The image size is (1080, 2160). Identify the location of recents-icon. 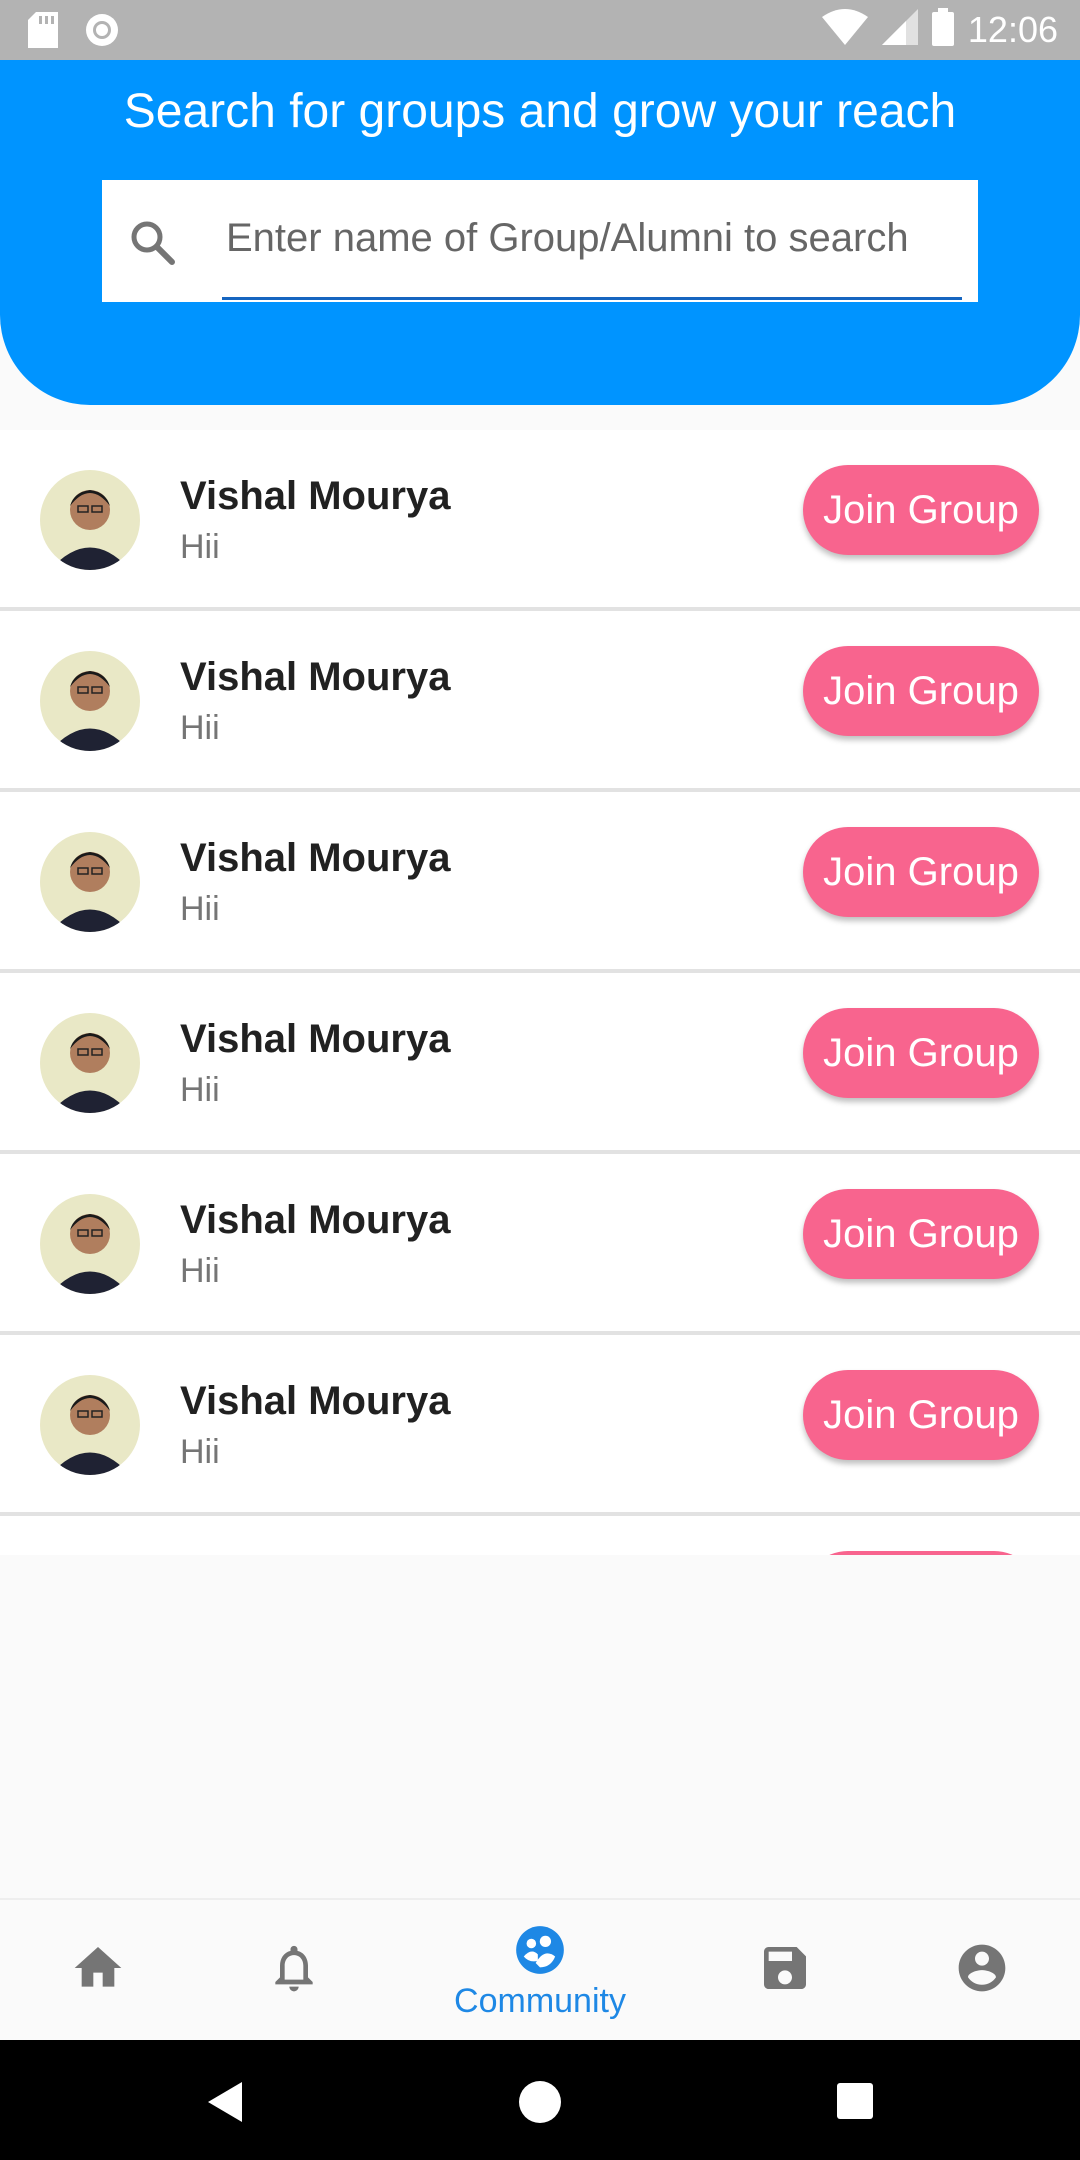
(855, 2101).